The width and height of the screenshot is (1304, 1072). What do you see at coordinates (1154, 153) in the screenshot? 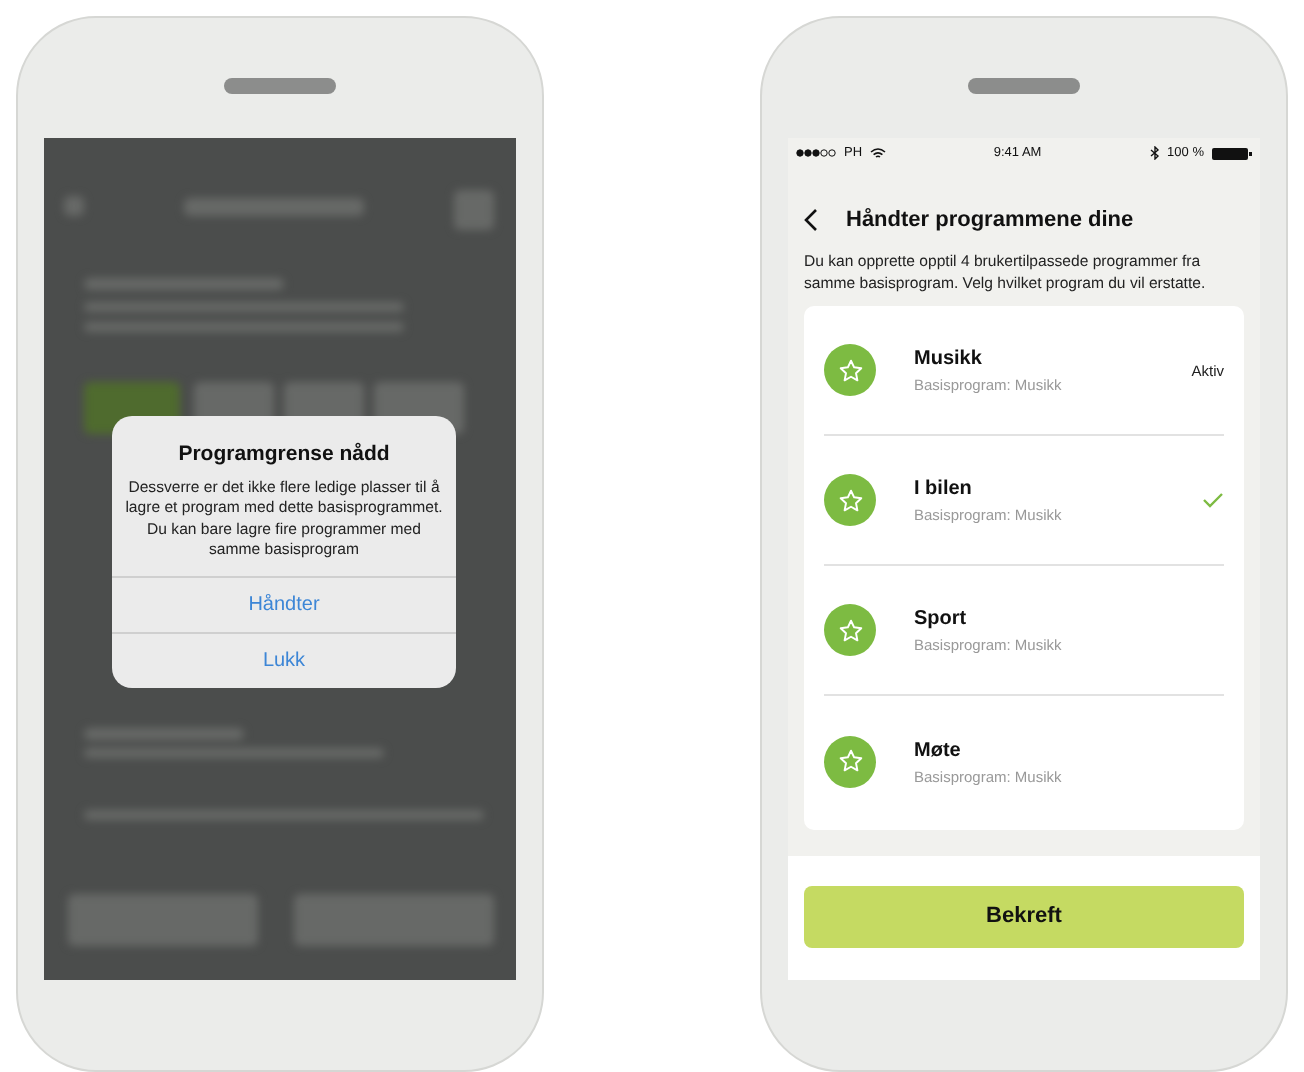
I see `bluetooth-icon` at bounding box center [1154, 153].